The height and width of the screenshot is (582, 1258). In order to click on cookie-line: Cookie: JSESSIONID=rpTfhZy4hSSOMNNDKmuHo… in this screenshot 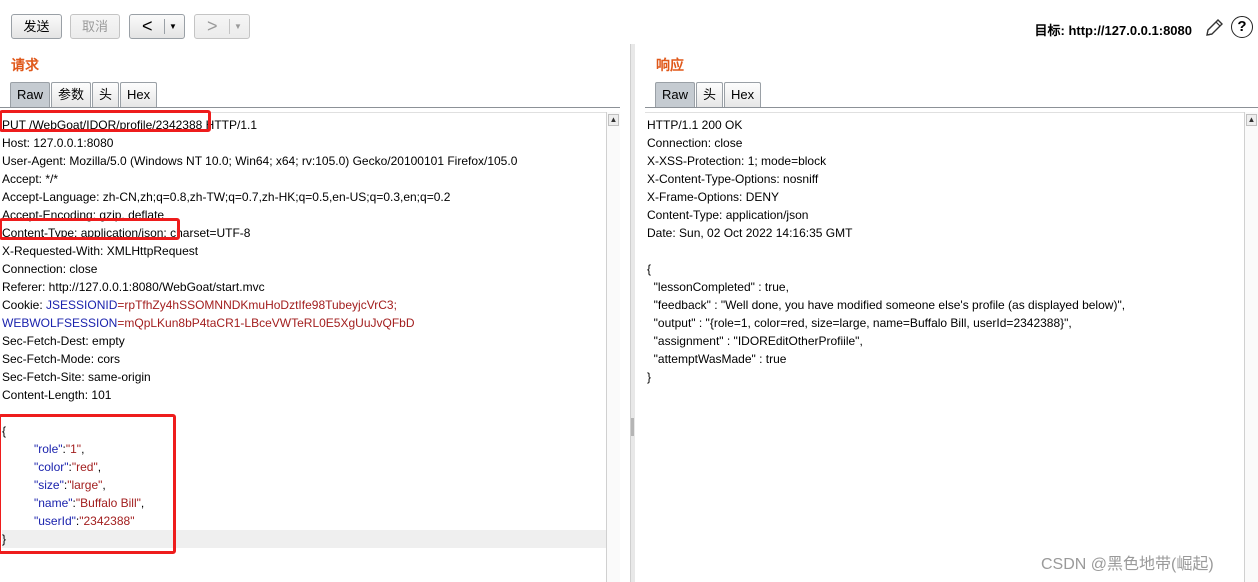, I will do `click(304, 305)`.